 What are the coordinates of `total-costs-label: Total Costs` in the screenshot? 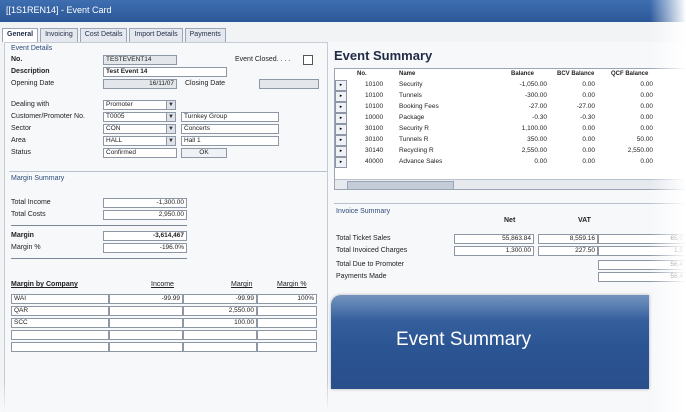 It's located at (28, 214).